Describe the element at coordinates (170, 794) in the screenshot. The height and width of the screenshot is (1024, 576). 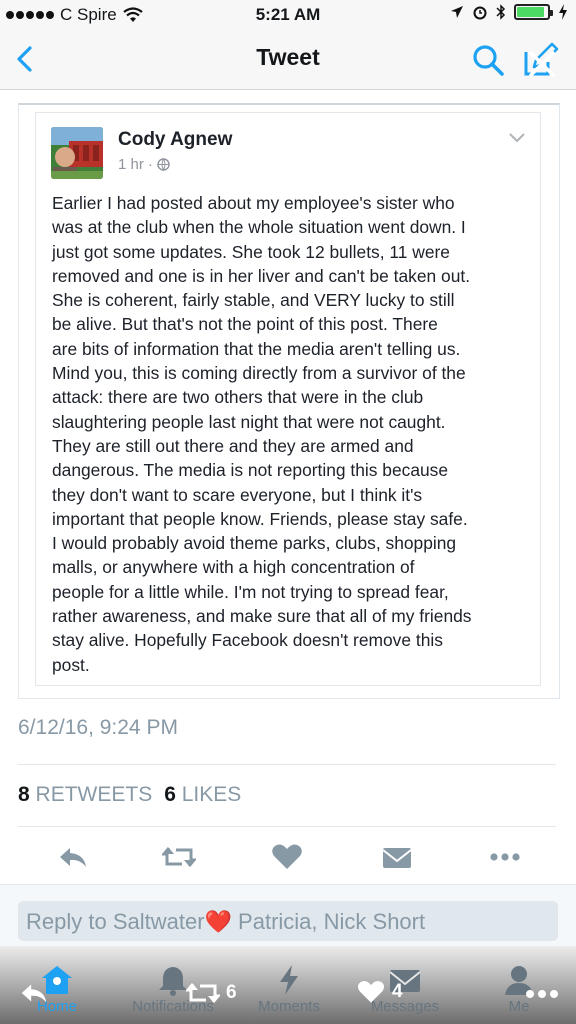
I see `likes-count: 6` at that location.